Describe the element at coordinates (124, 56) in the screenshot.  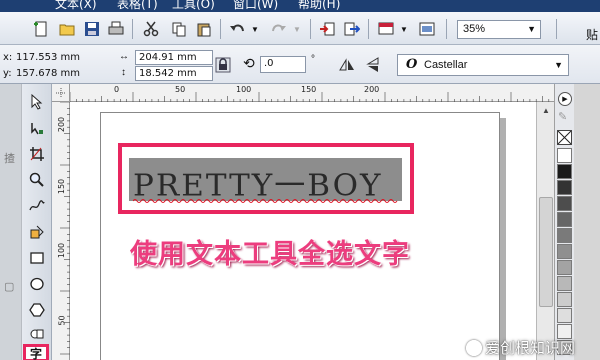
I see `width-icon: ↔` at that location.